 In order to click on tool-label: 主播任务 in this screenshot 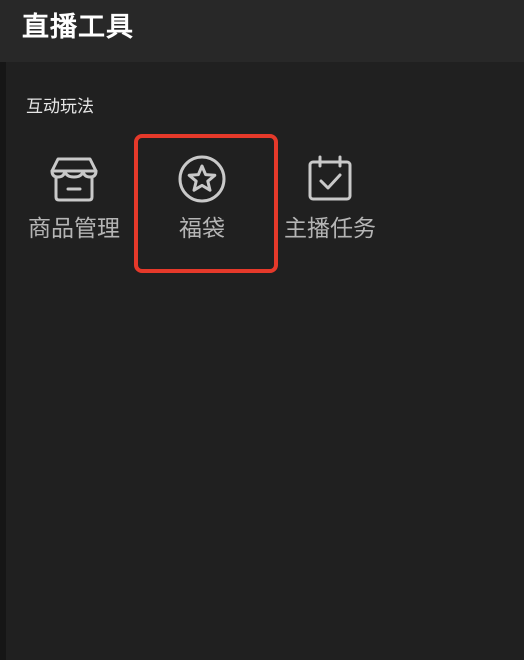, I will do `click(330, 229)`.